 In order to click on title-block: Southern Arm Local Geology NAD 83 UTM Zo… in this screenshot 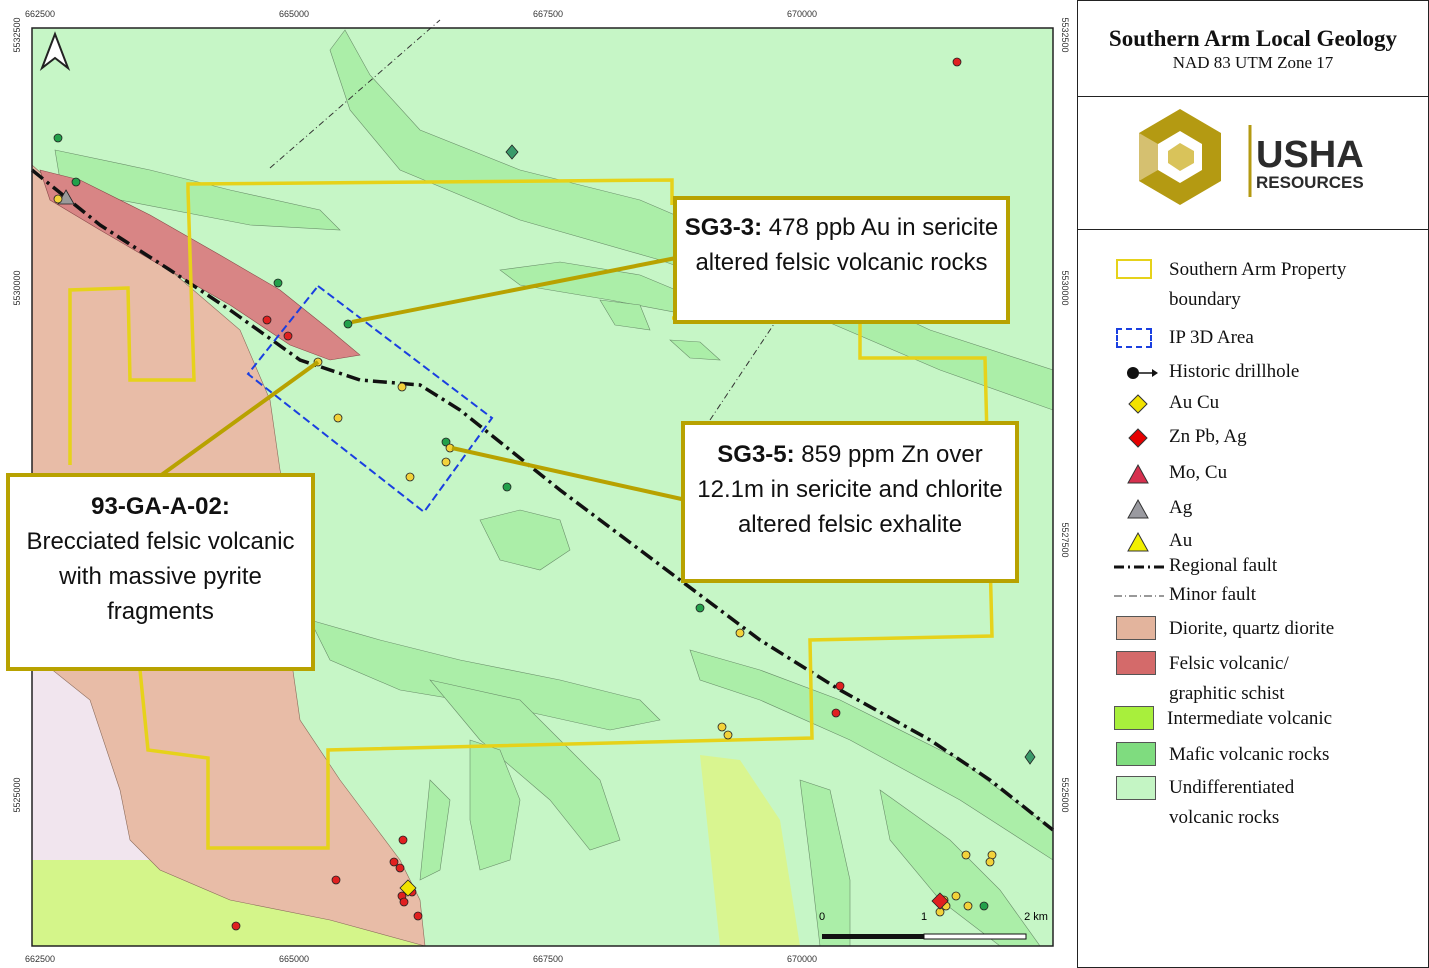, I will do `click(1253, 49)`.